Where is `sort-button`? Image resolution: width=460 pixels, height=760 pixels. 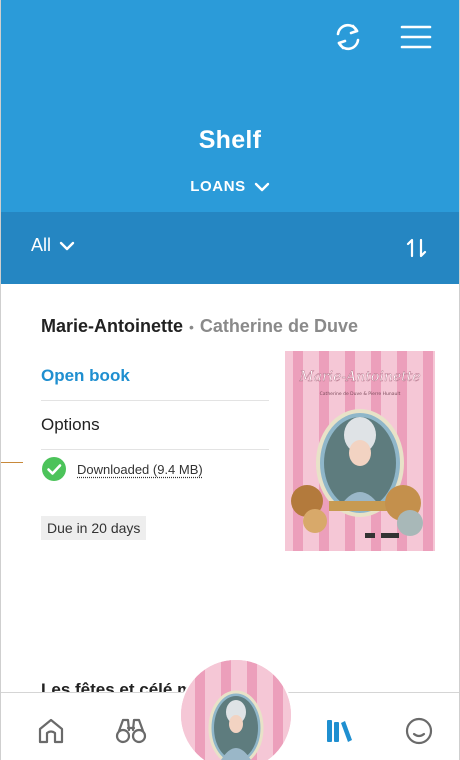 sort-button is located at coordinates (417, 248).